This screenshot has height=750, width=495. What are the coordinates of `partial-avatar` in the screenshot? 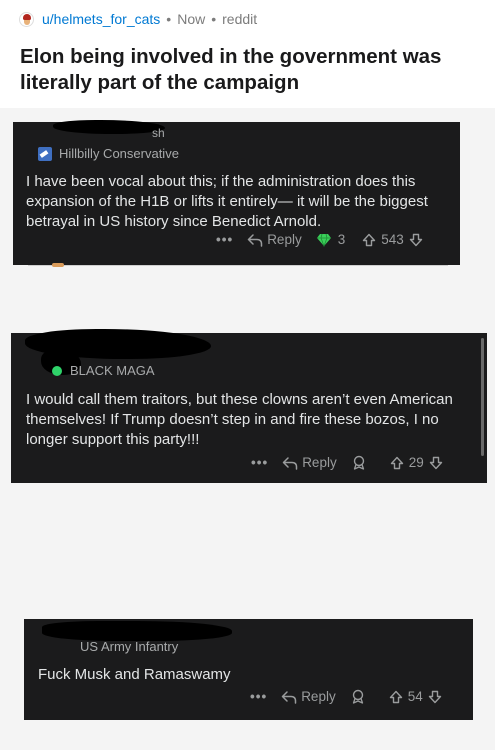 It's located at (58, 265).